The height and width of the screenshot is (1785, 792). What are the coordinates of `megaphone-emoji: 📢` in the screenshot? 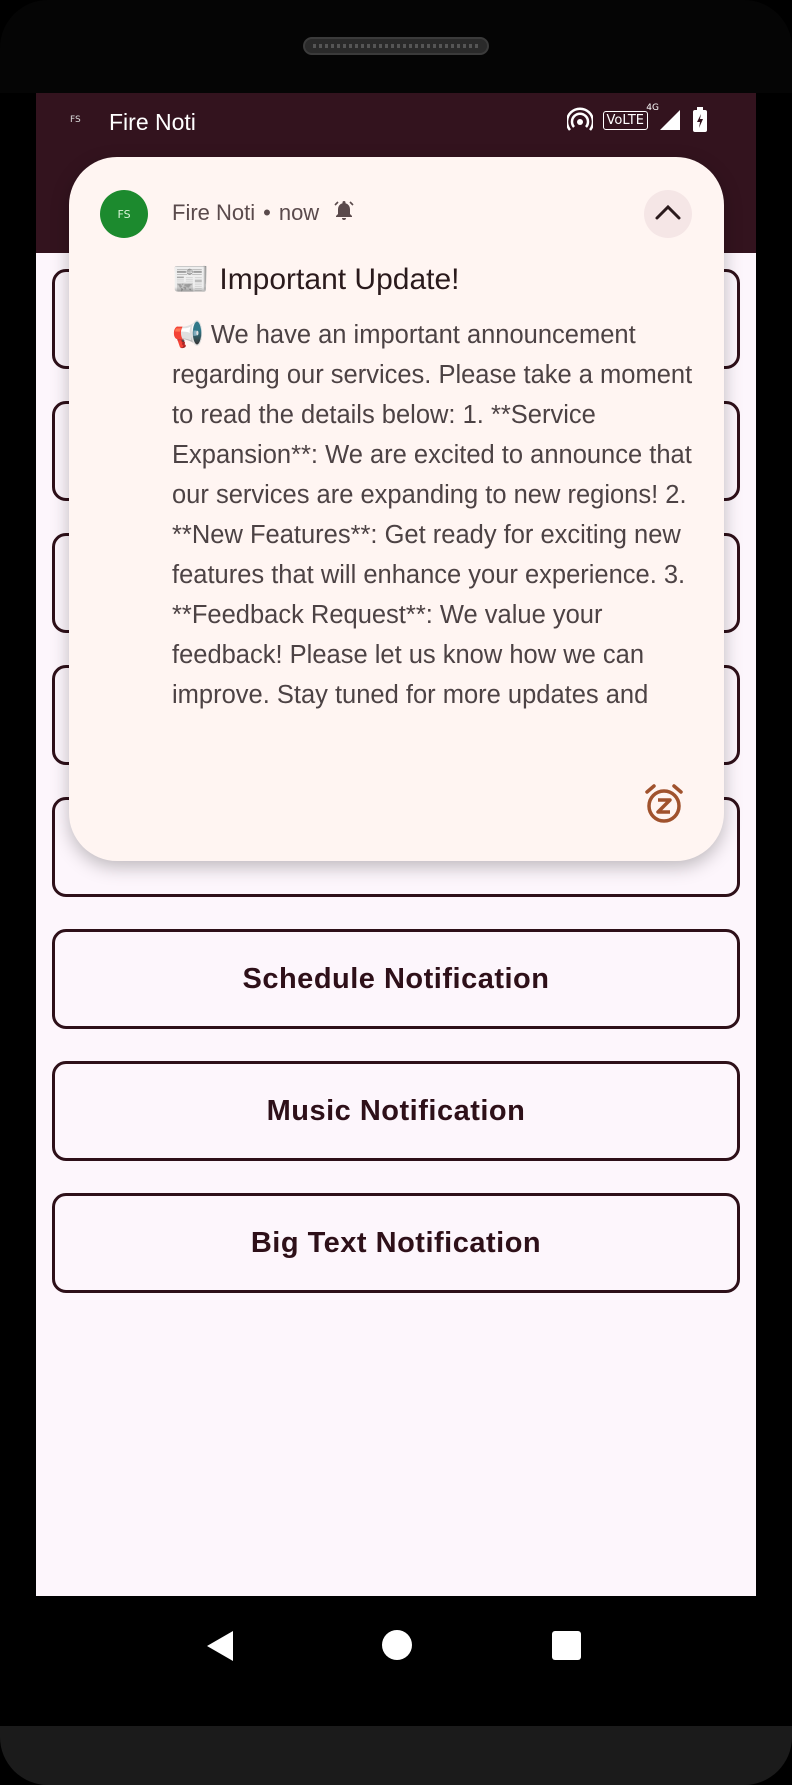 It's located at (188, 335).